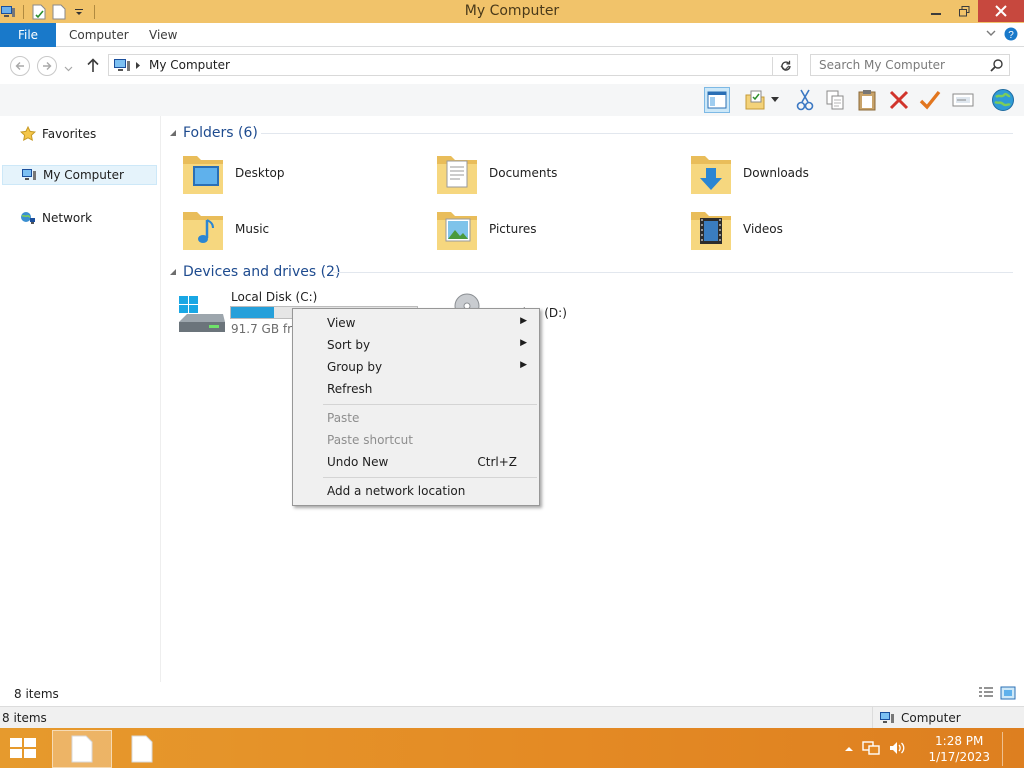 The image size is (1024, 768). Describe the element at coordinates (79, 134) in the screenshot. I see `nav-item-favorites: Favorites` at that location.